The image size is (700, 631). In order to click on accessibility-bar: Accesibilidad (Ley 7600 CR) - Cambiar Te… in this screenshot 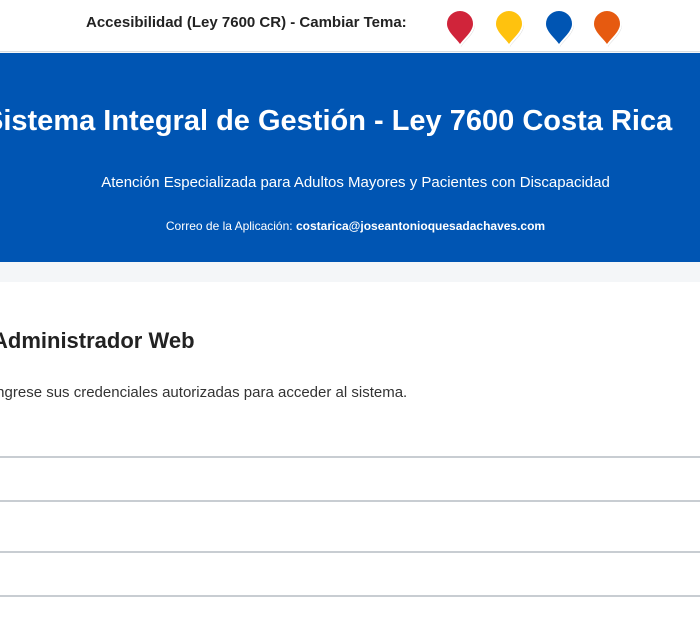, I will do `click(350, 26)`.